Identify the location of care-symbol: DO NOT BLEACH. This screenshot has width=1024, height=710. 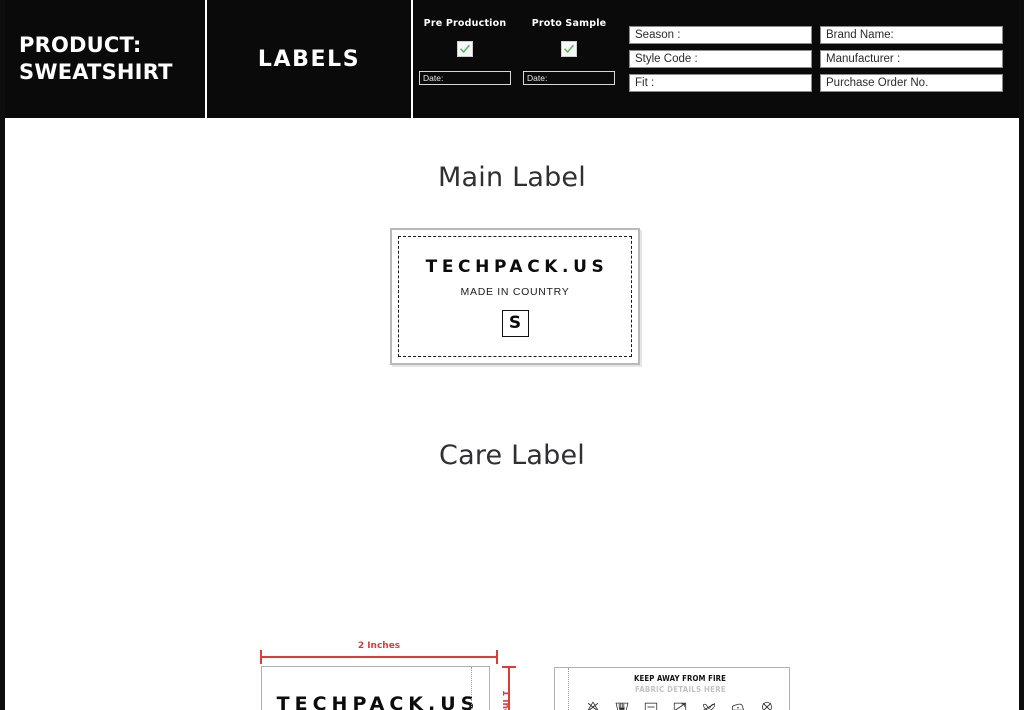
(593, 705).